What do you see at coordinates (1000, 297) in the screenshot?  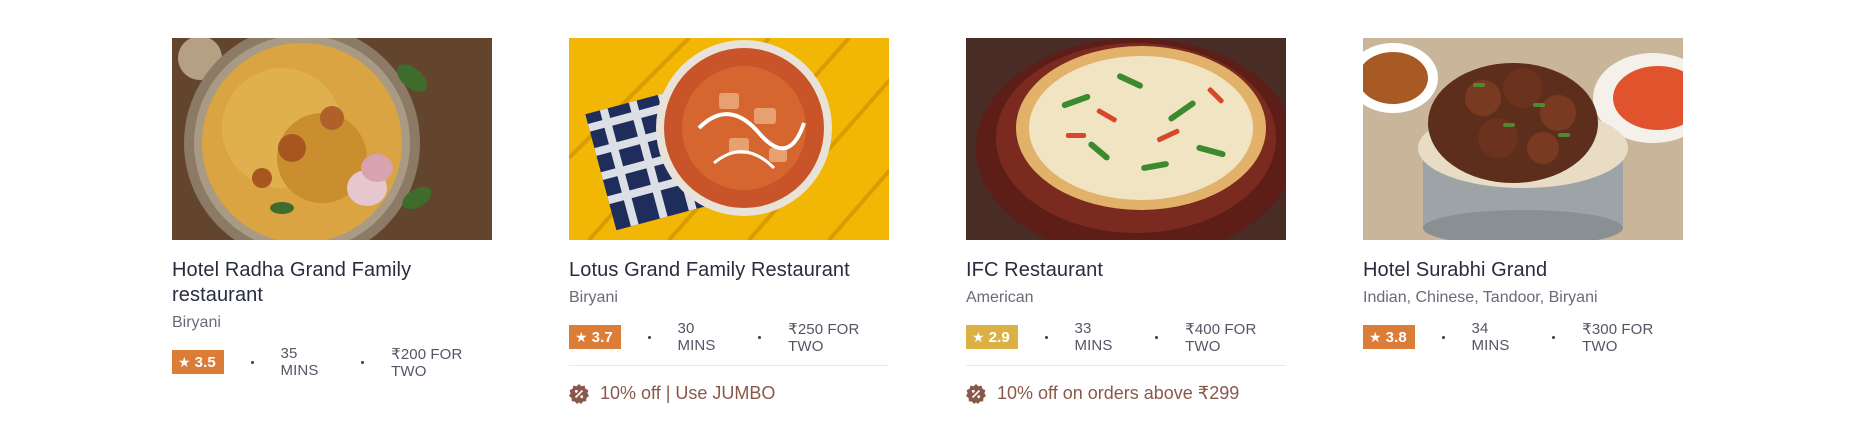 I see `restaurant-cuisine: American` at bounding box center [1000, 297].